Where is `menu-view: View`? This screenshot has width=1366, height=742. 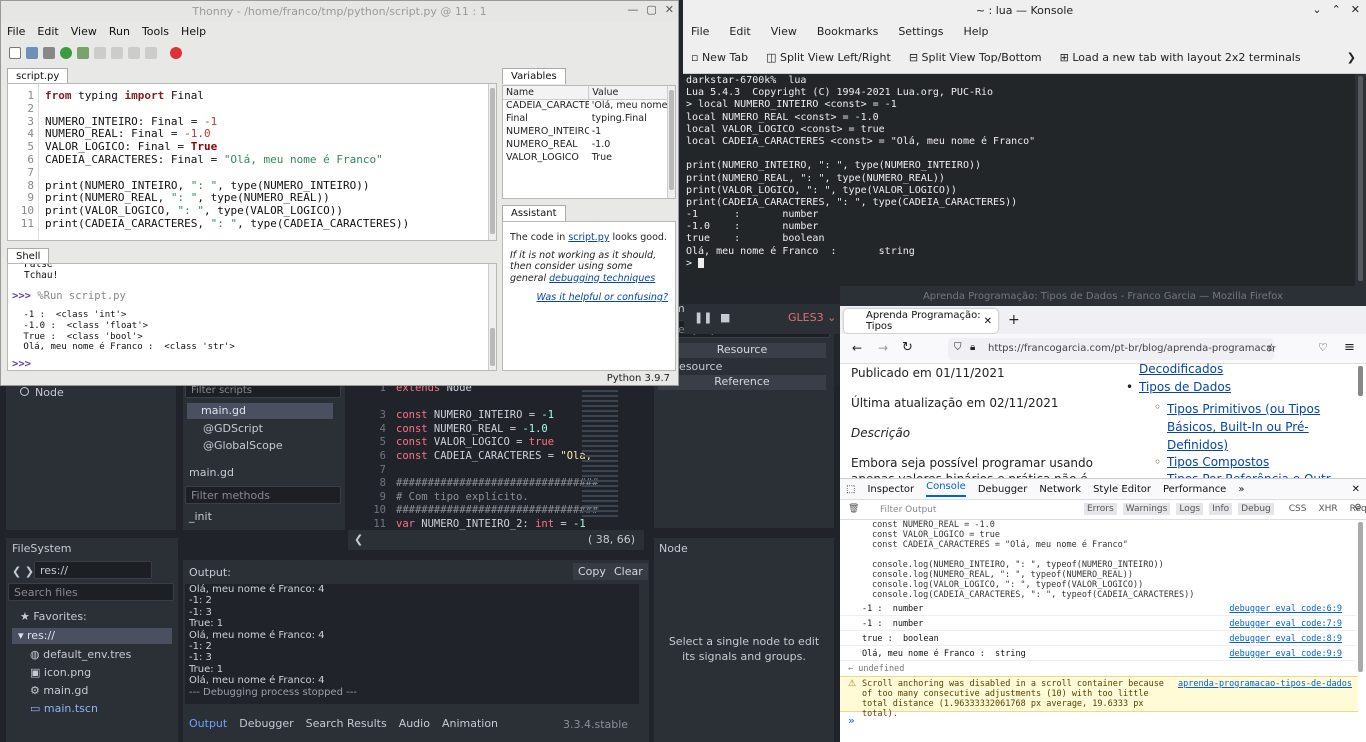
menu-view: View is located at coordinates (84, 31).